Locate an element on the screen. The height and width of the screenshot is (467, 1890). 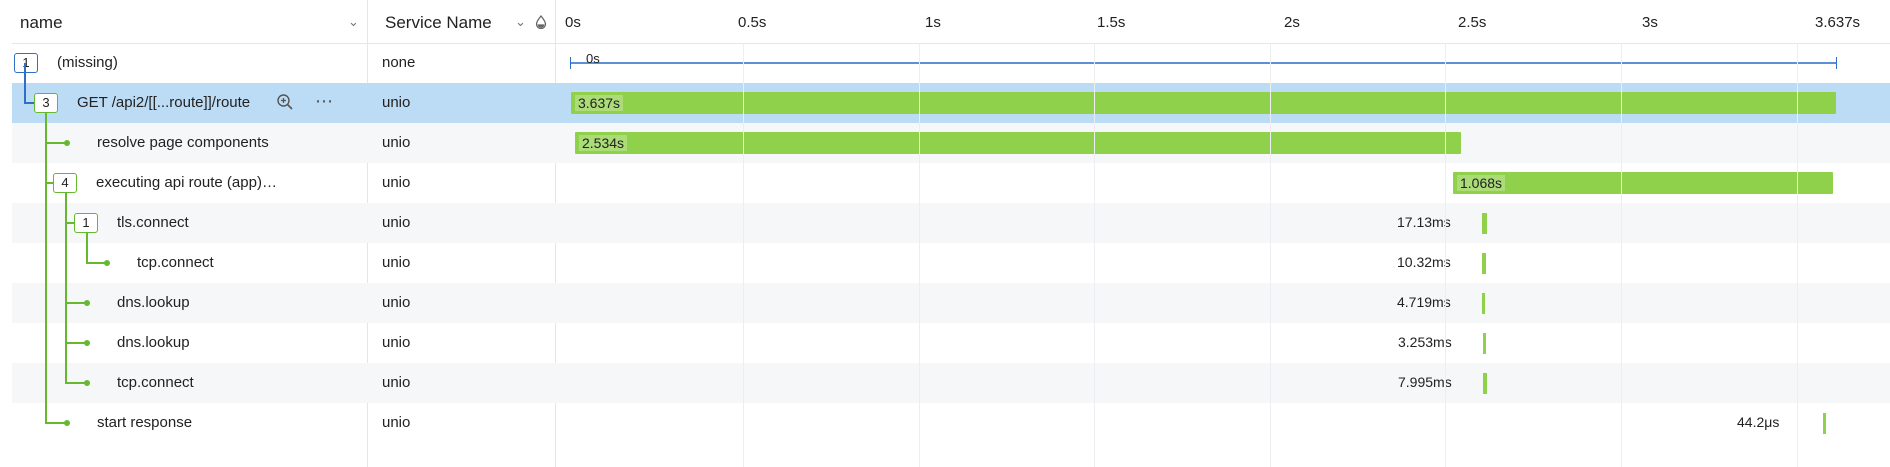
span-name: tls.connect is located at coordinates (153, 222).